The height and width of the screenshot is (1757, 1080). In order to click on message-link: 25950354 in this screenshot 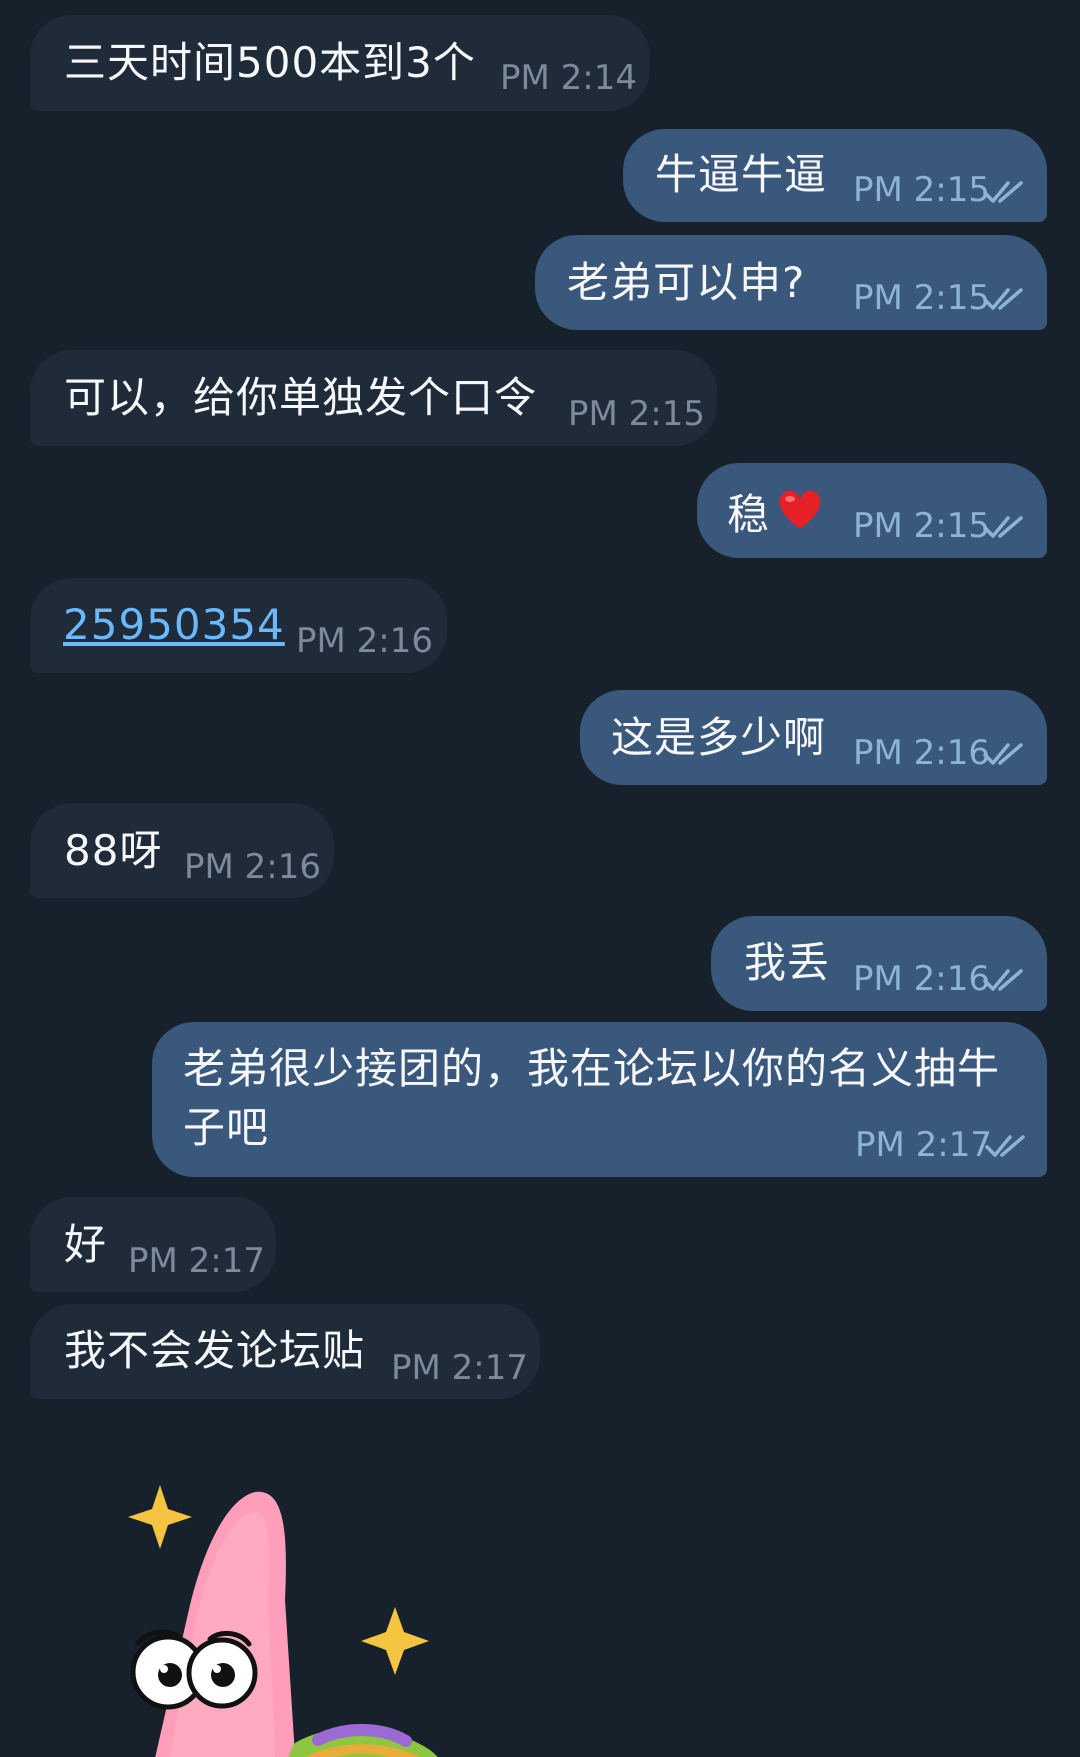, I will do `click(174, 625)`.